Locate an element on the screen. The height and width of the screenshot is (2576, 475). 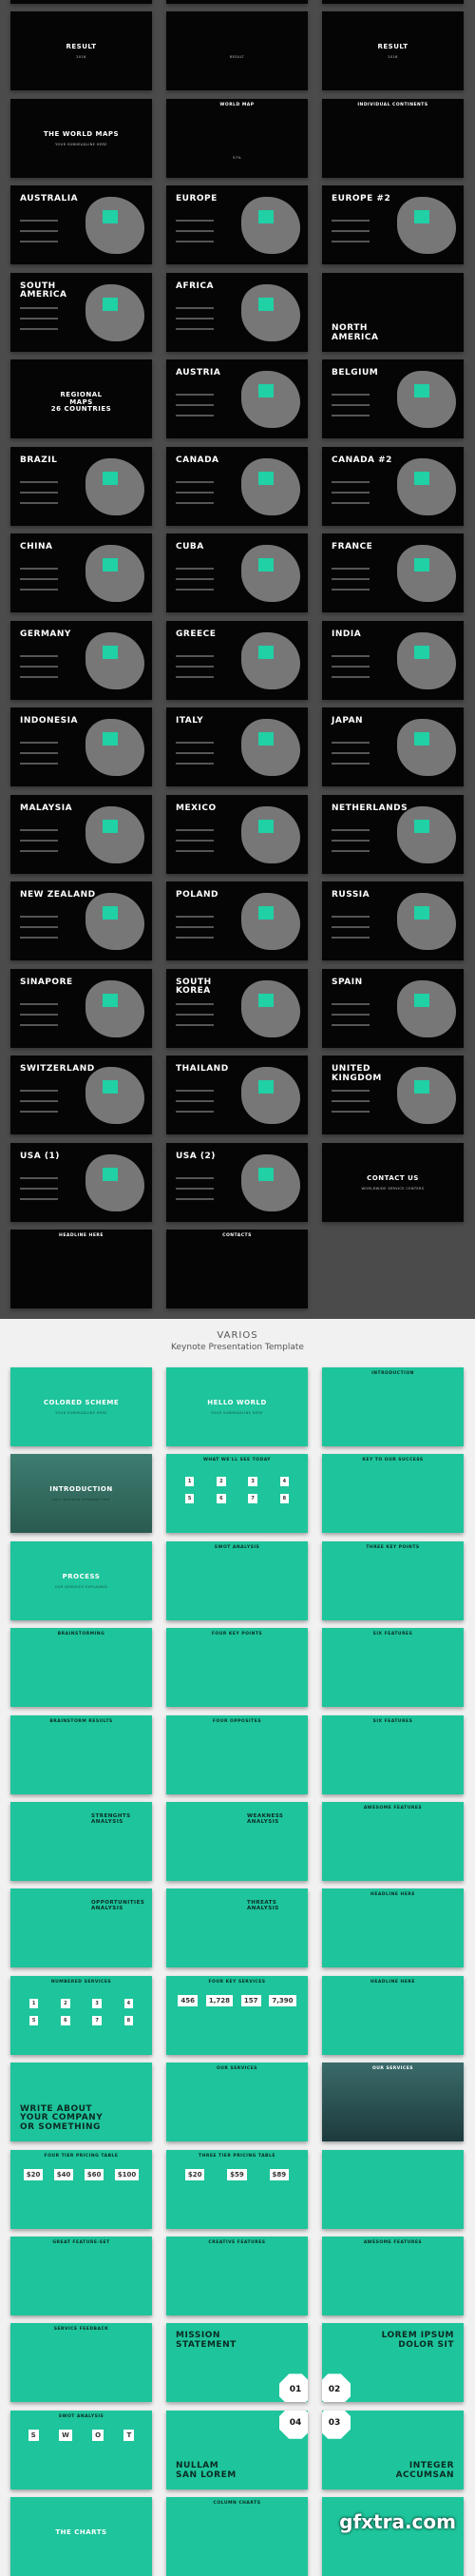
slide-thumbnail: COLORED SCHEME YOUR SUBHEADLINE HERE is located at coordinates (81, 1406).